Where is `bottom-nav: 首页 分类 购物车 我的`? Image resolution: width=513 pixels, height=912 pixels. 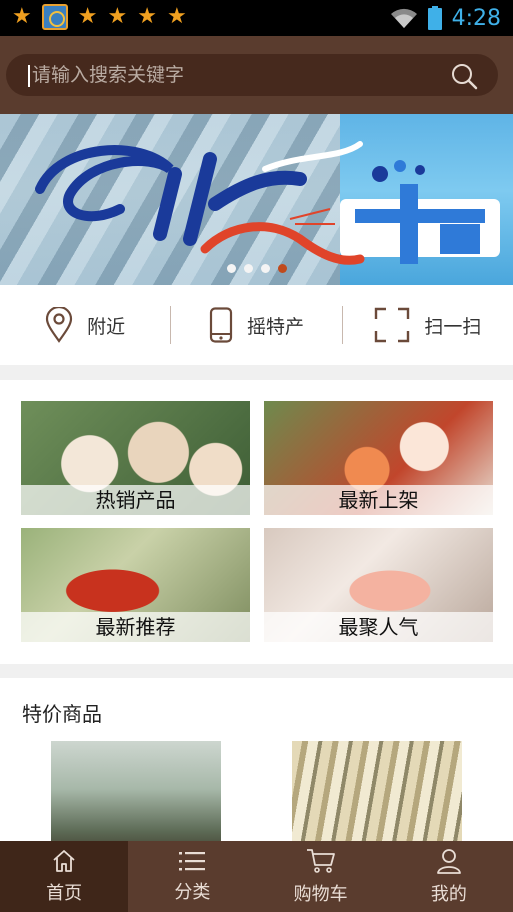
bottom-nav: 首页 分类 购物车 我的 is located at coordinates (256, 876).